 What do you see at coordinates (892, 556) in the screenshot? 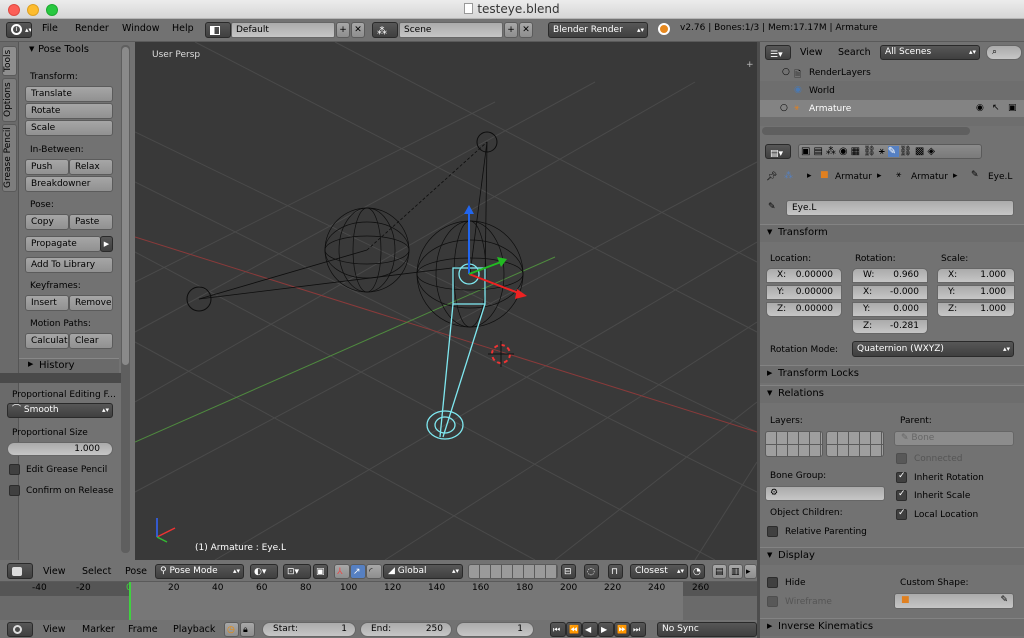
I see `display-panel-header: ▼ Display` at bounding box center [892, 556].